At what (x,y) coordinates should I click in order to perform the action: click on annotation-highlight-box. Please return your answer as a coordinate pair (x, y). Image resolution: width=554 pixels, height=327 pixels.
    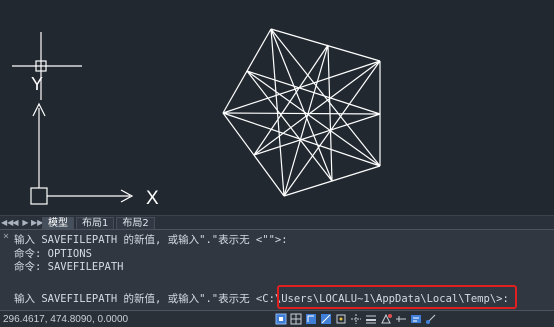
    Looking at the image, I should click on (397, 297).